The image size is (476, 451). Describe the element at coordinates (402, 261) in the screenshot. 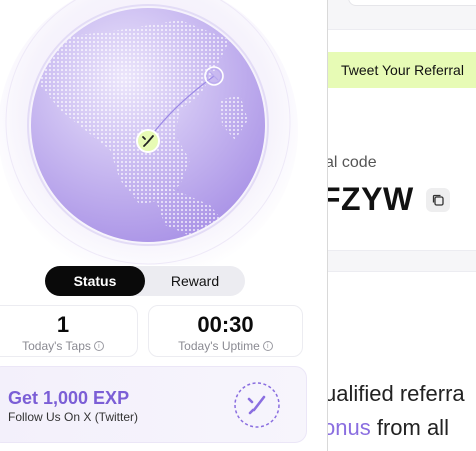

I see `section-separator` at that location.